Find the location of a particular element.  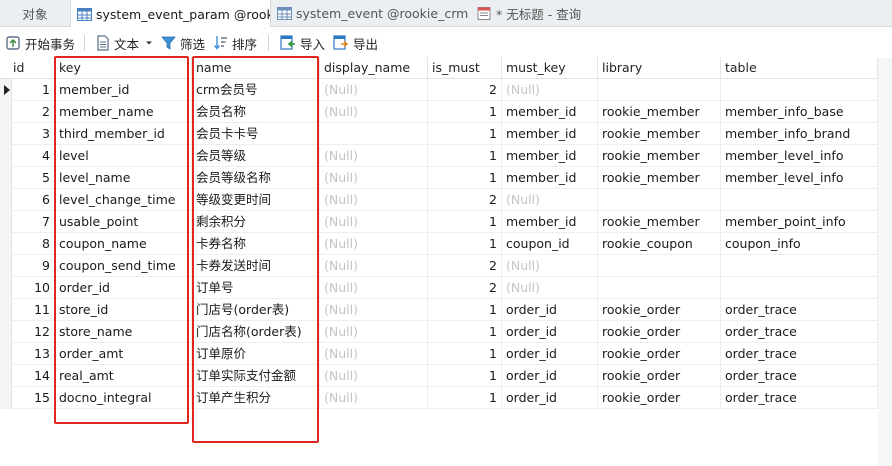

column-header-must-key: must_key is located at coordinates (550, 68).